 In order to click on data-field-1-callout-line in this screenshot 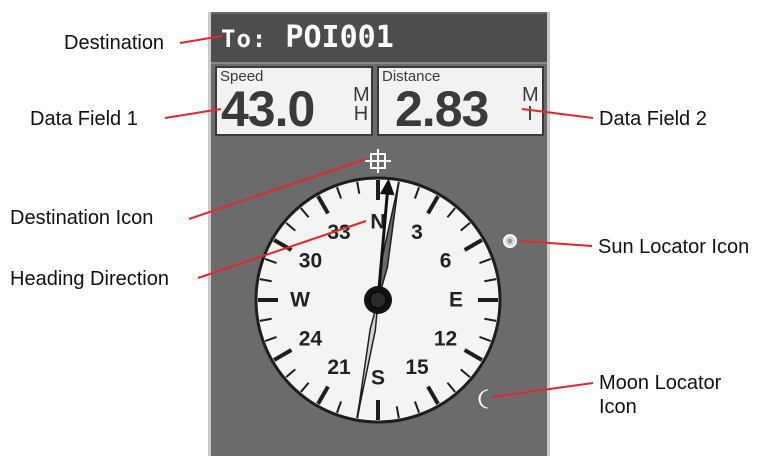, I will do `click(193, 113)`.